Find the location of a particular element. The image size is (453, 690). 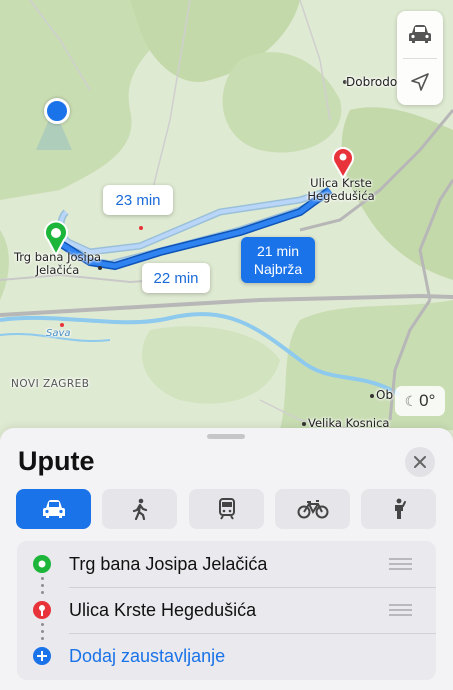

person-icon is located at coordinates (400, 508).